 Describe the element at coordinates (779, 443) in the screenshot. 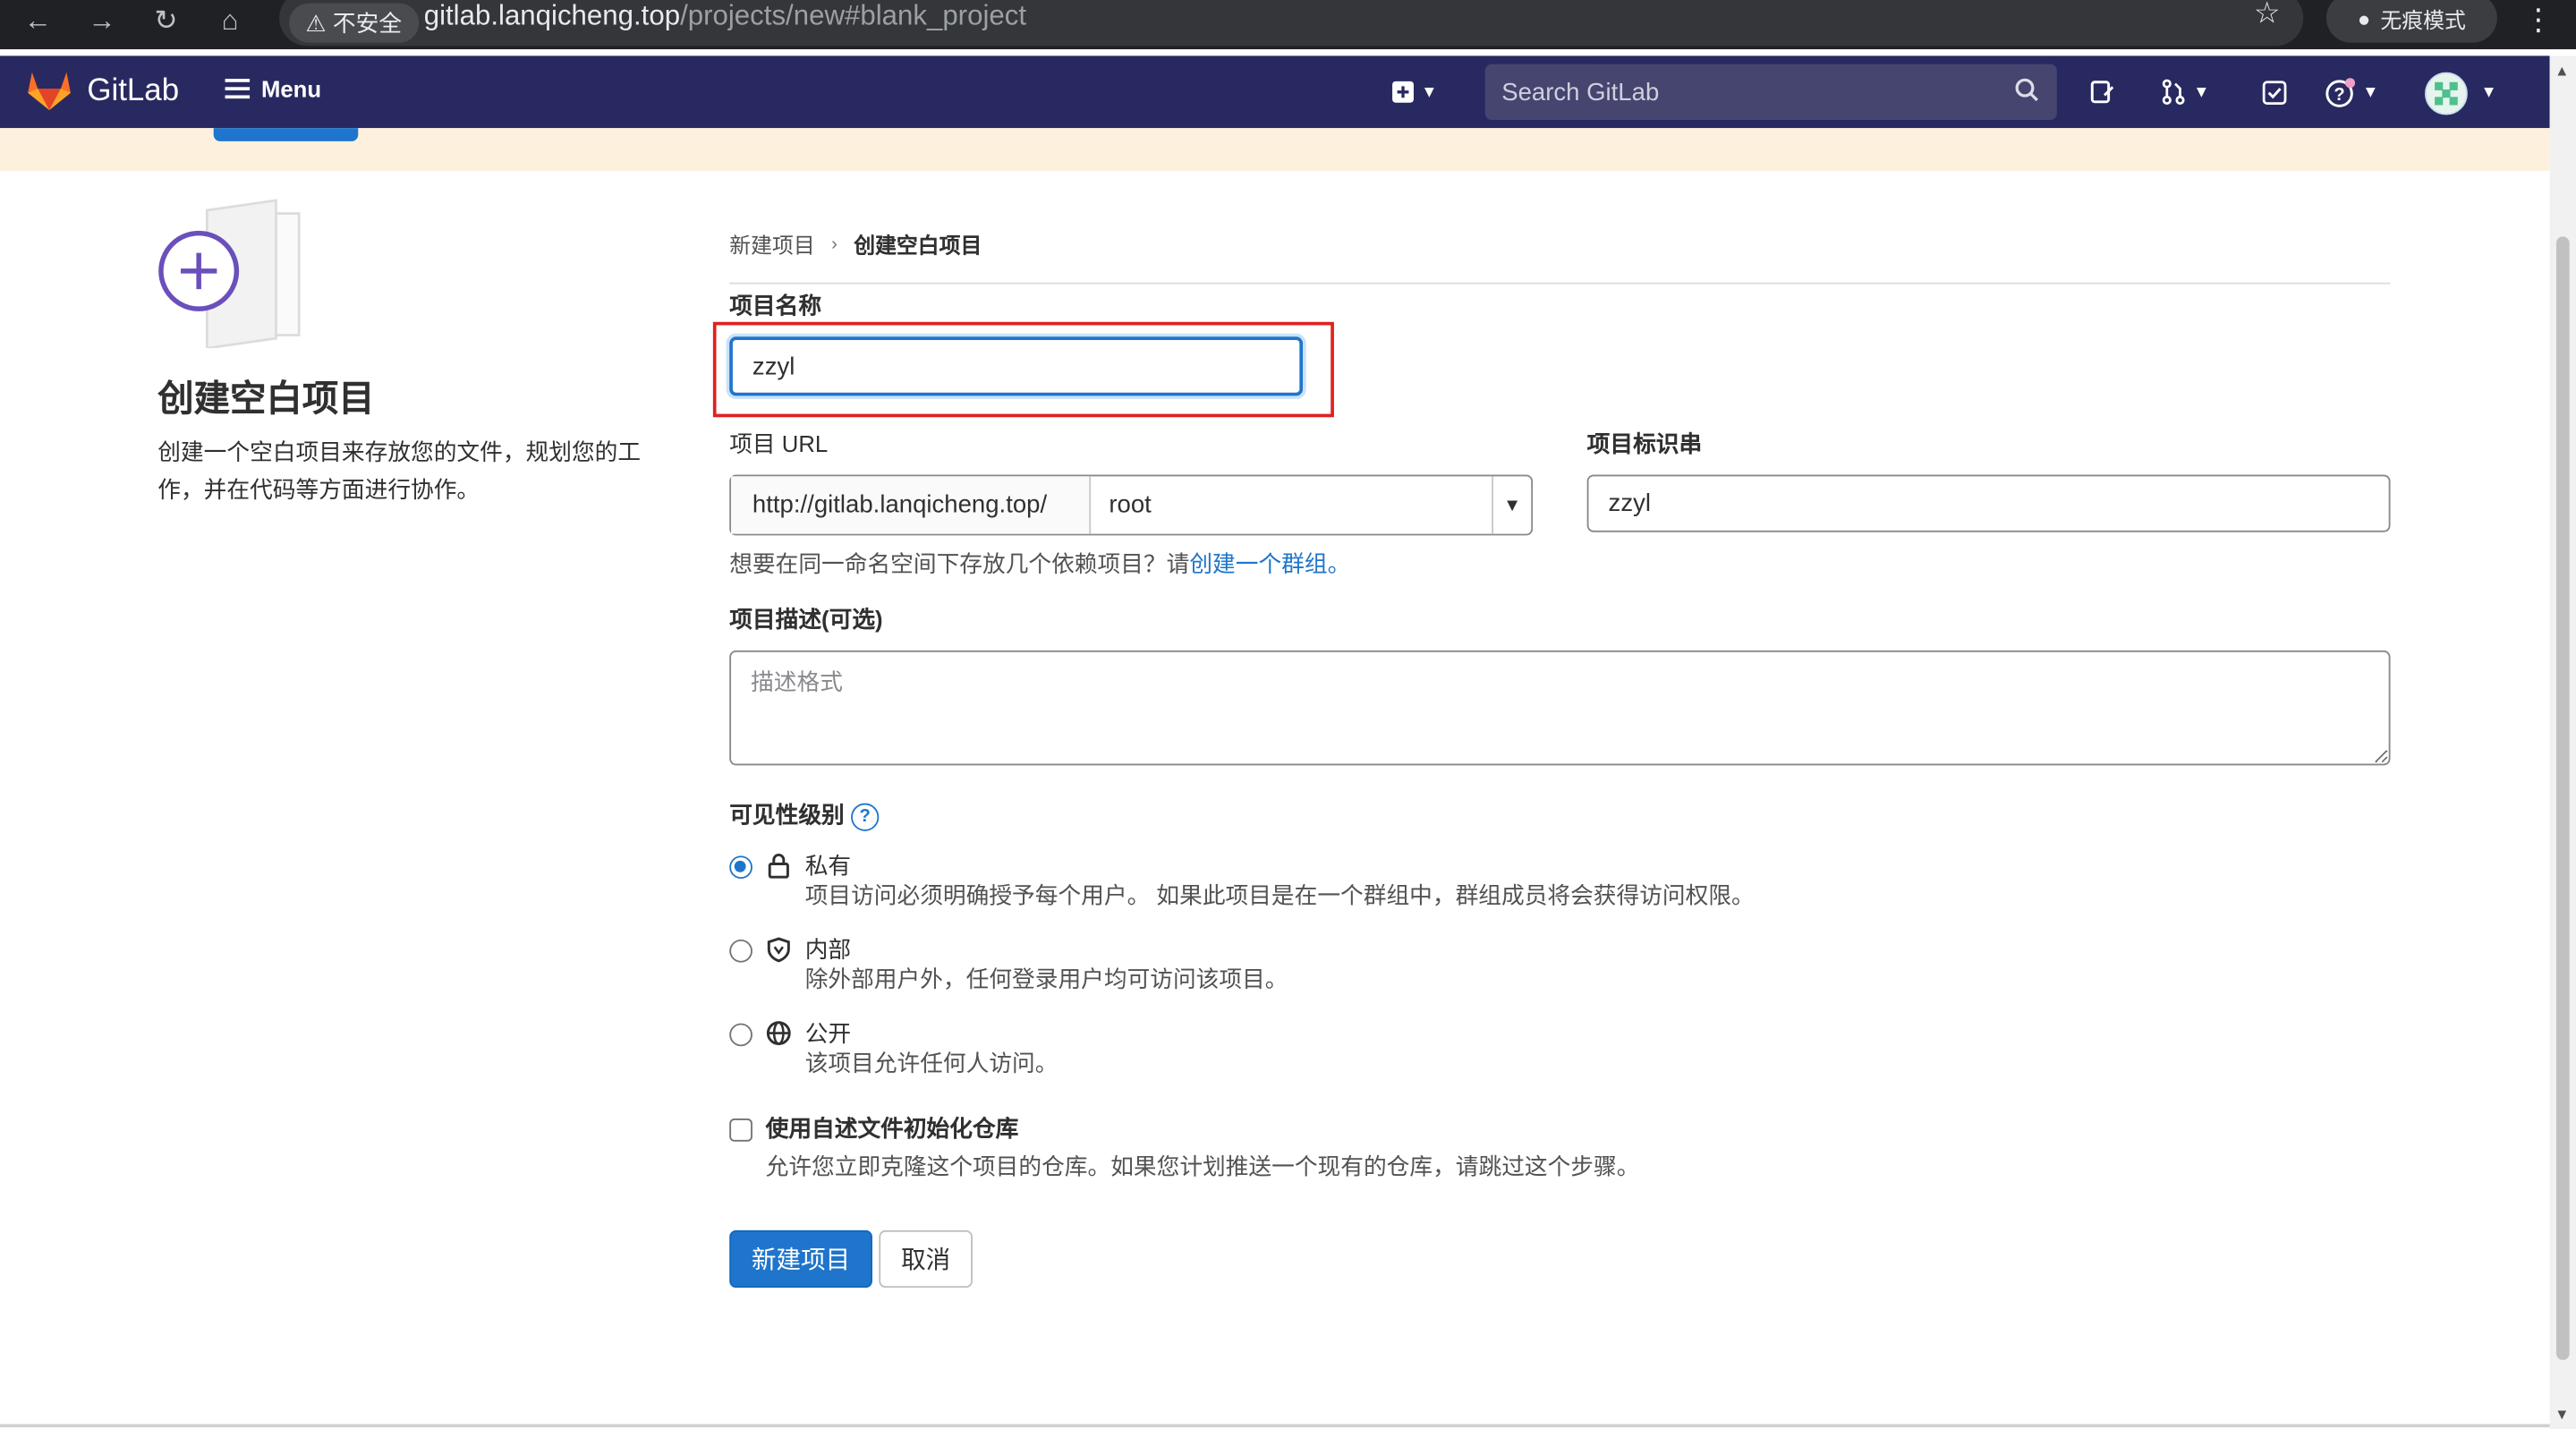

I see `project-url-label: 项目 URL` at that location.